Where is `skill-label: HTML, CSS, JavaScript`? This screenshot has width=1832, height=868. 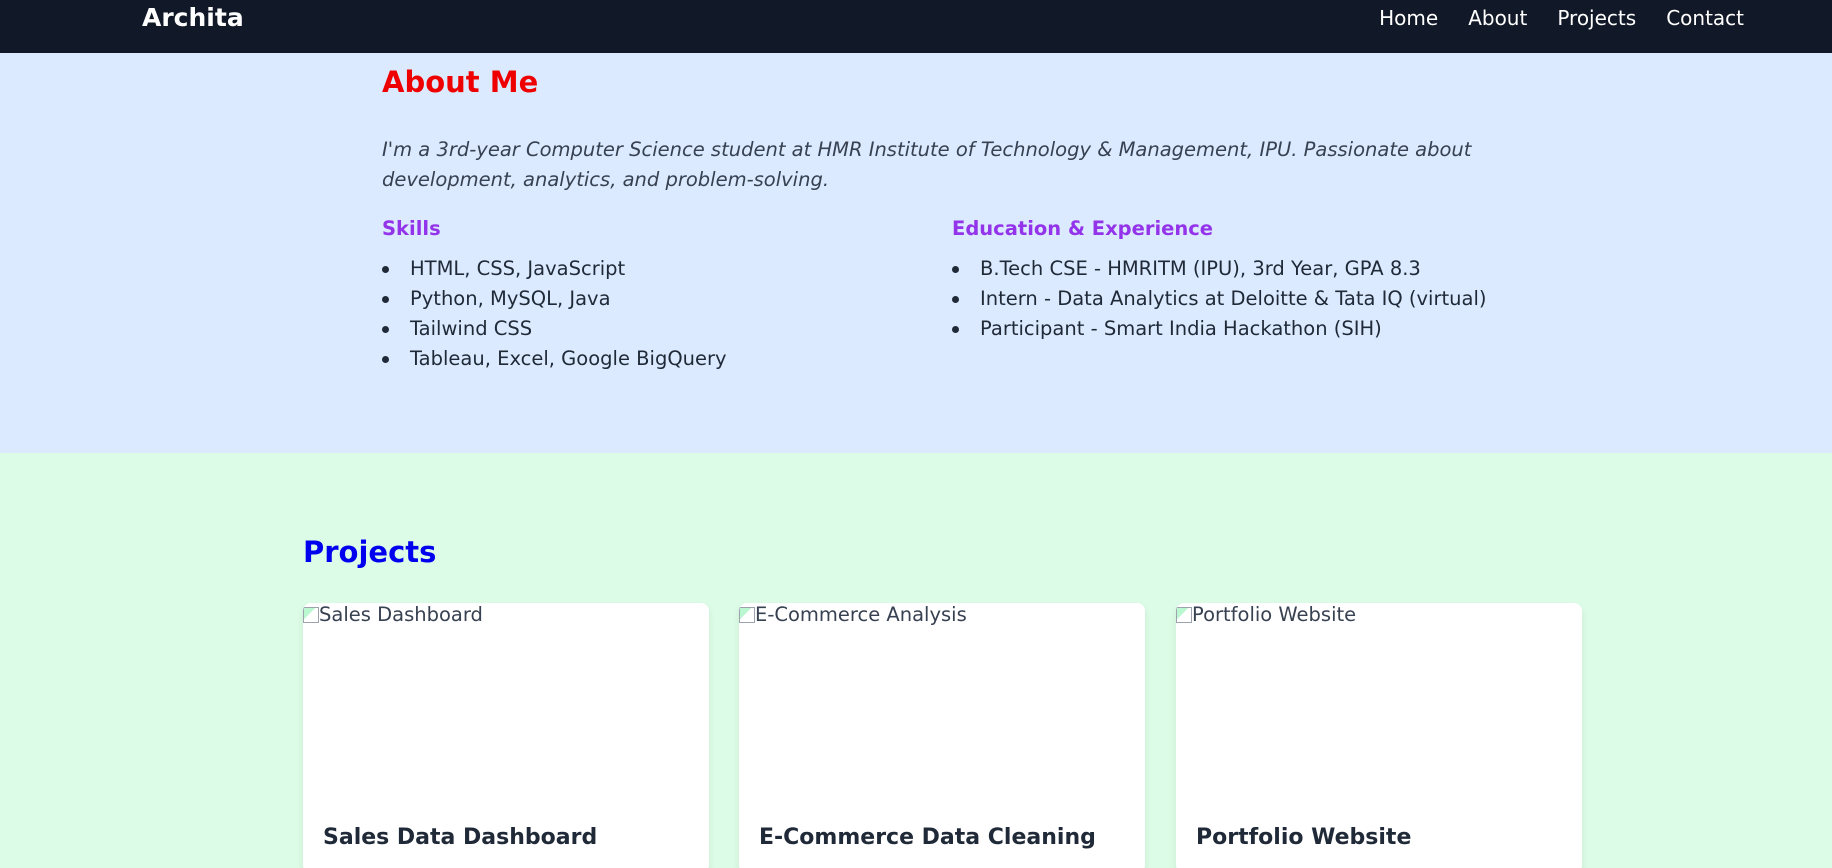 skill-label: HTML, CSS, JavaScript is located at coordinates (518, 268).